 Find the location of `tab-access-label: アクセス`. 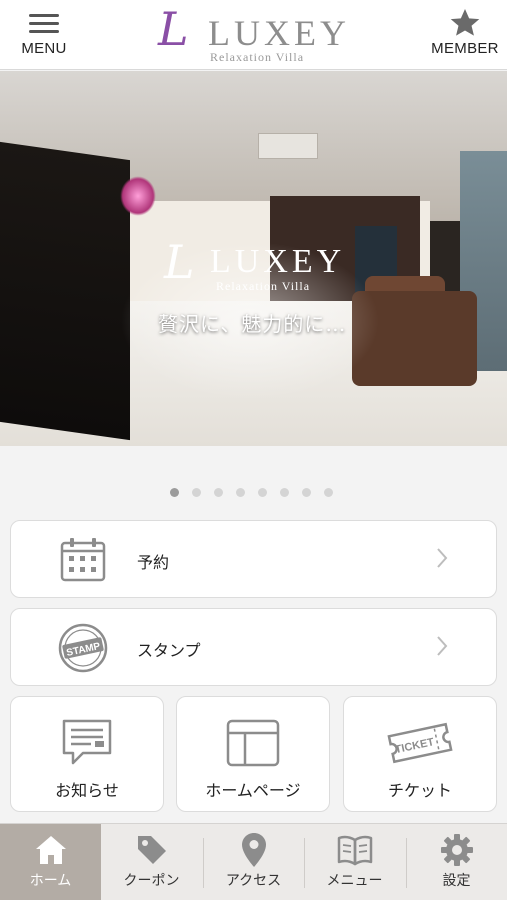

tab-access-label: アクセス is located at coordinates (253, 880).